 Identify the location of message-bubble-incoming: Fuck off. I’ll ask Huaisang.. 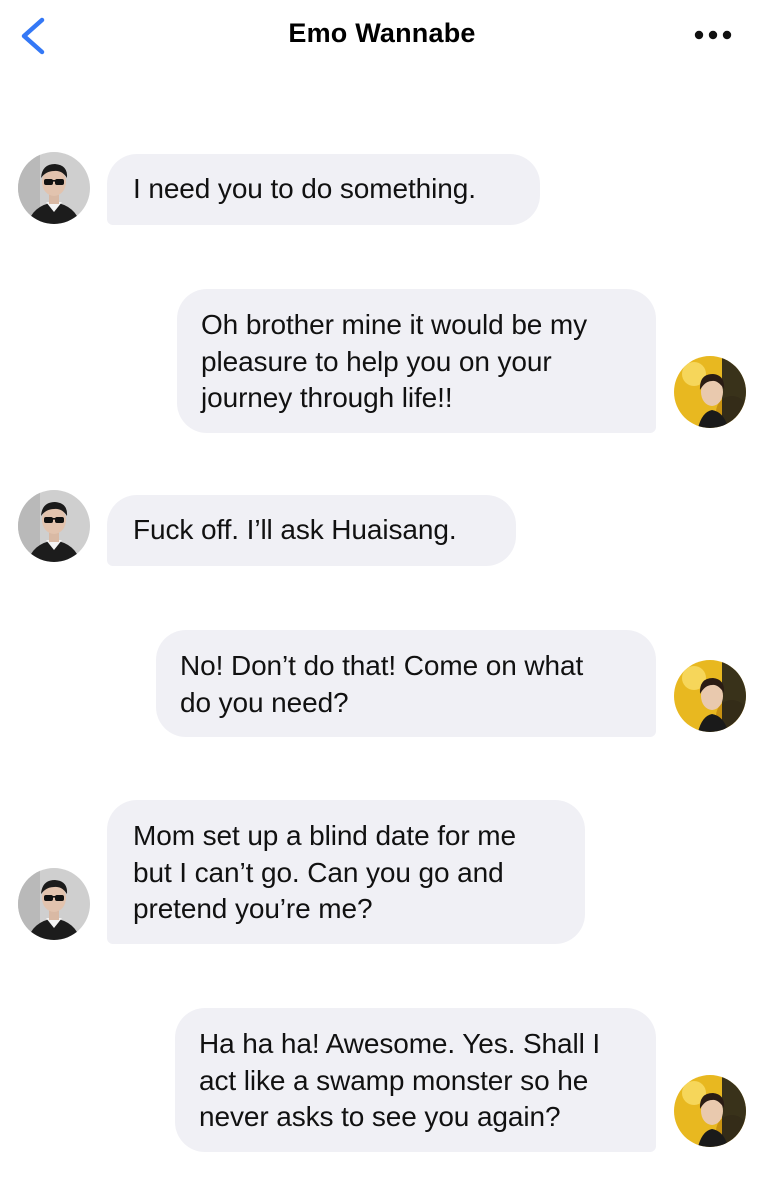
(311, 530).